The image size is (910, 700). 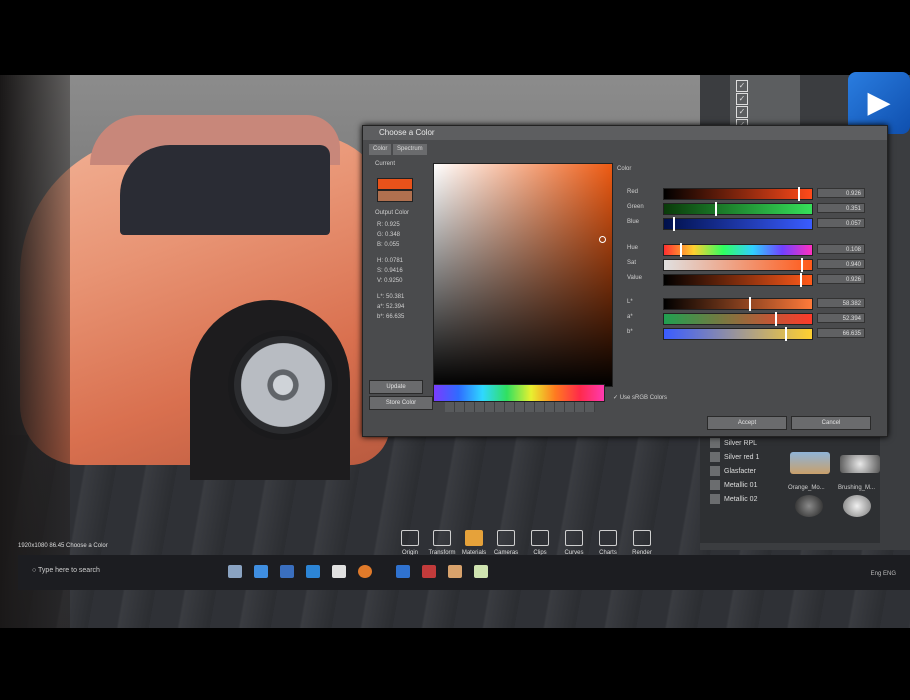 What do you see at coordinates (389, 235) in the screenshot?
I see `output-value: G: 0.348` at bounding box center [389, 235].